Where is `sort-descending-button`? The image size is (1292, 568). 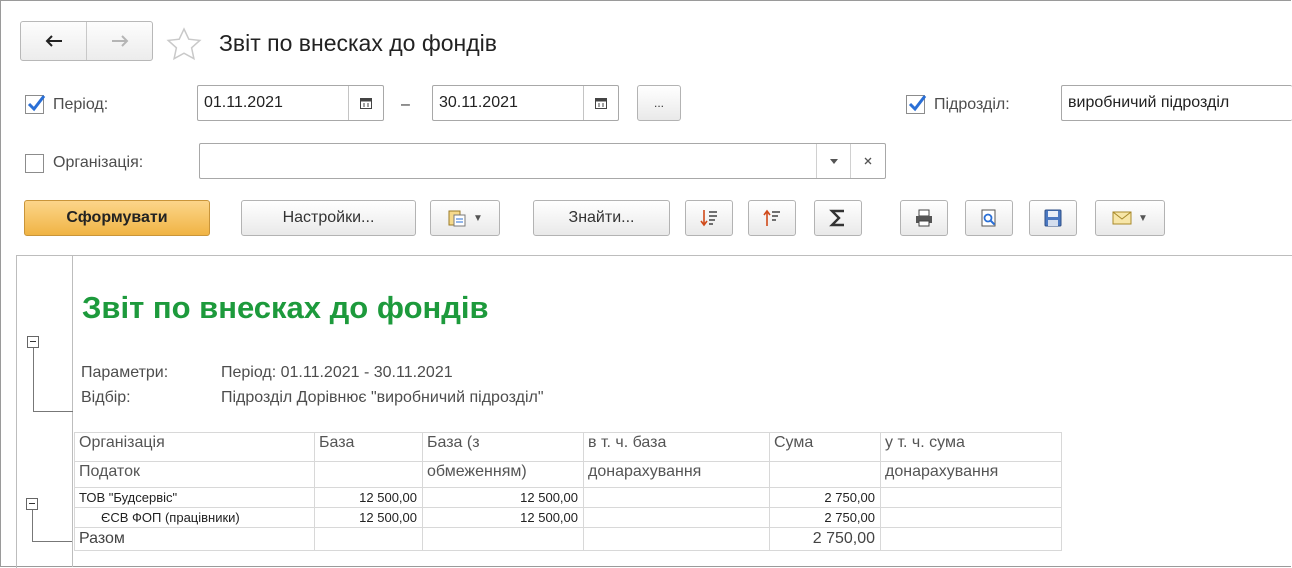
sort-descending-button is located at coordinates (709, 218).